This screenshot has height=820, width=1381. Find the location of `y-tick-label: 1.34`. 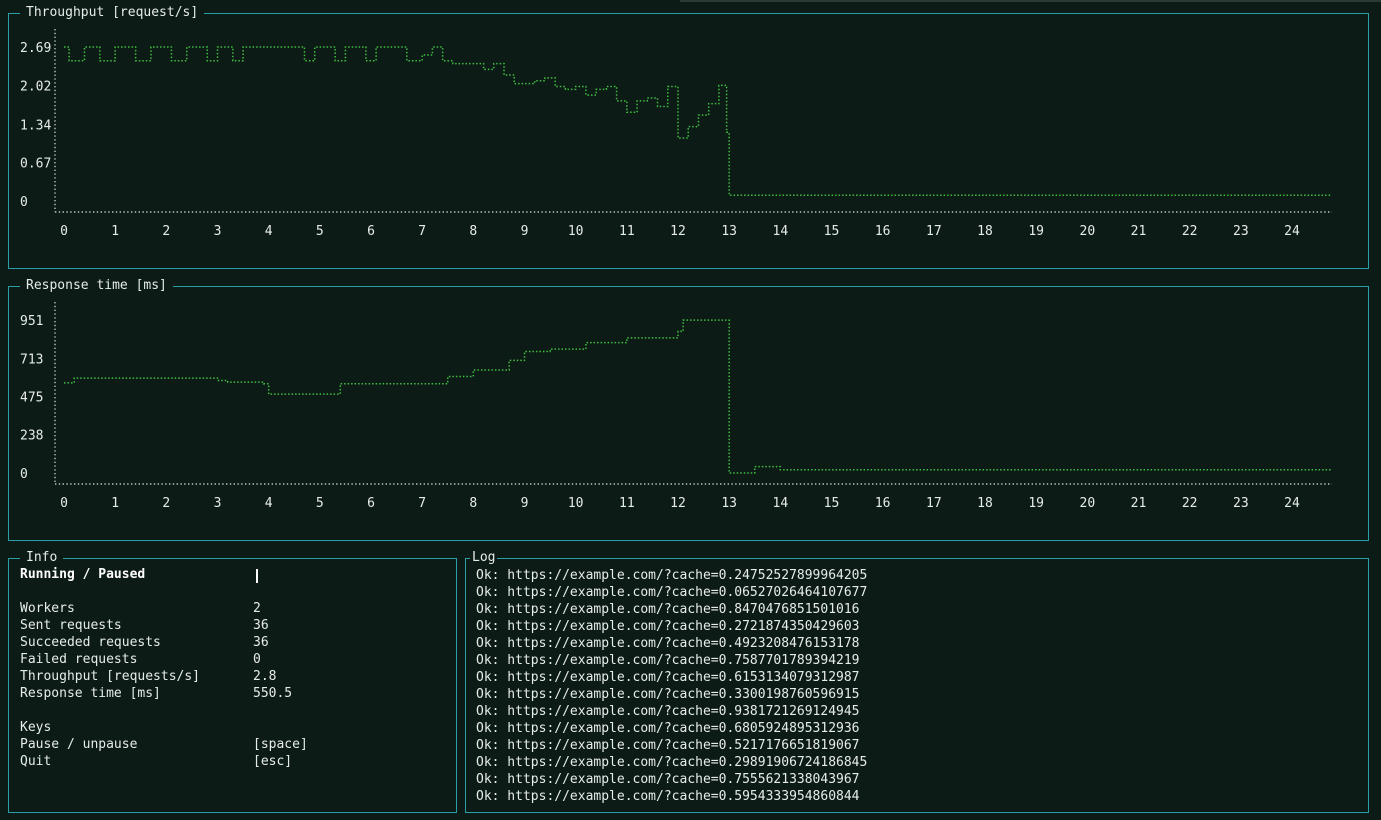

y-tick-label: 1.34 is located at coordinates (35, 125).